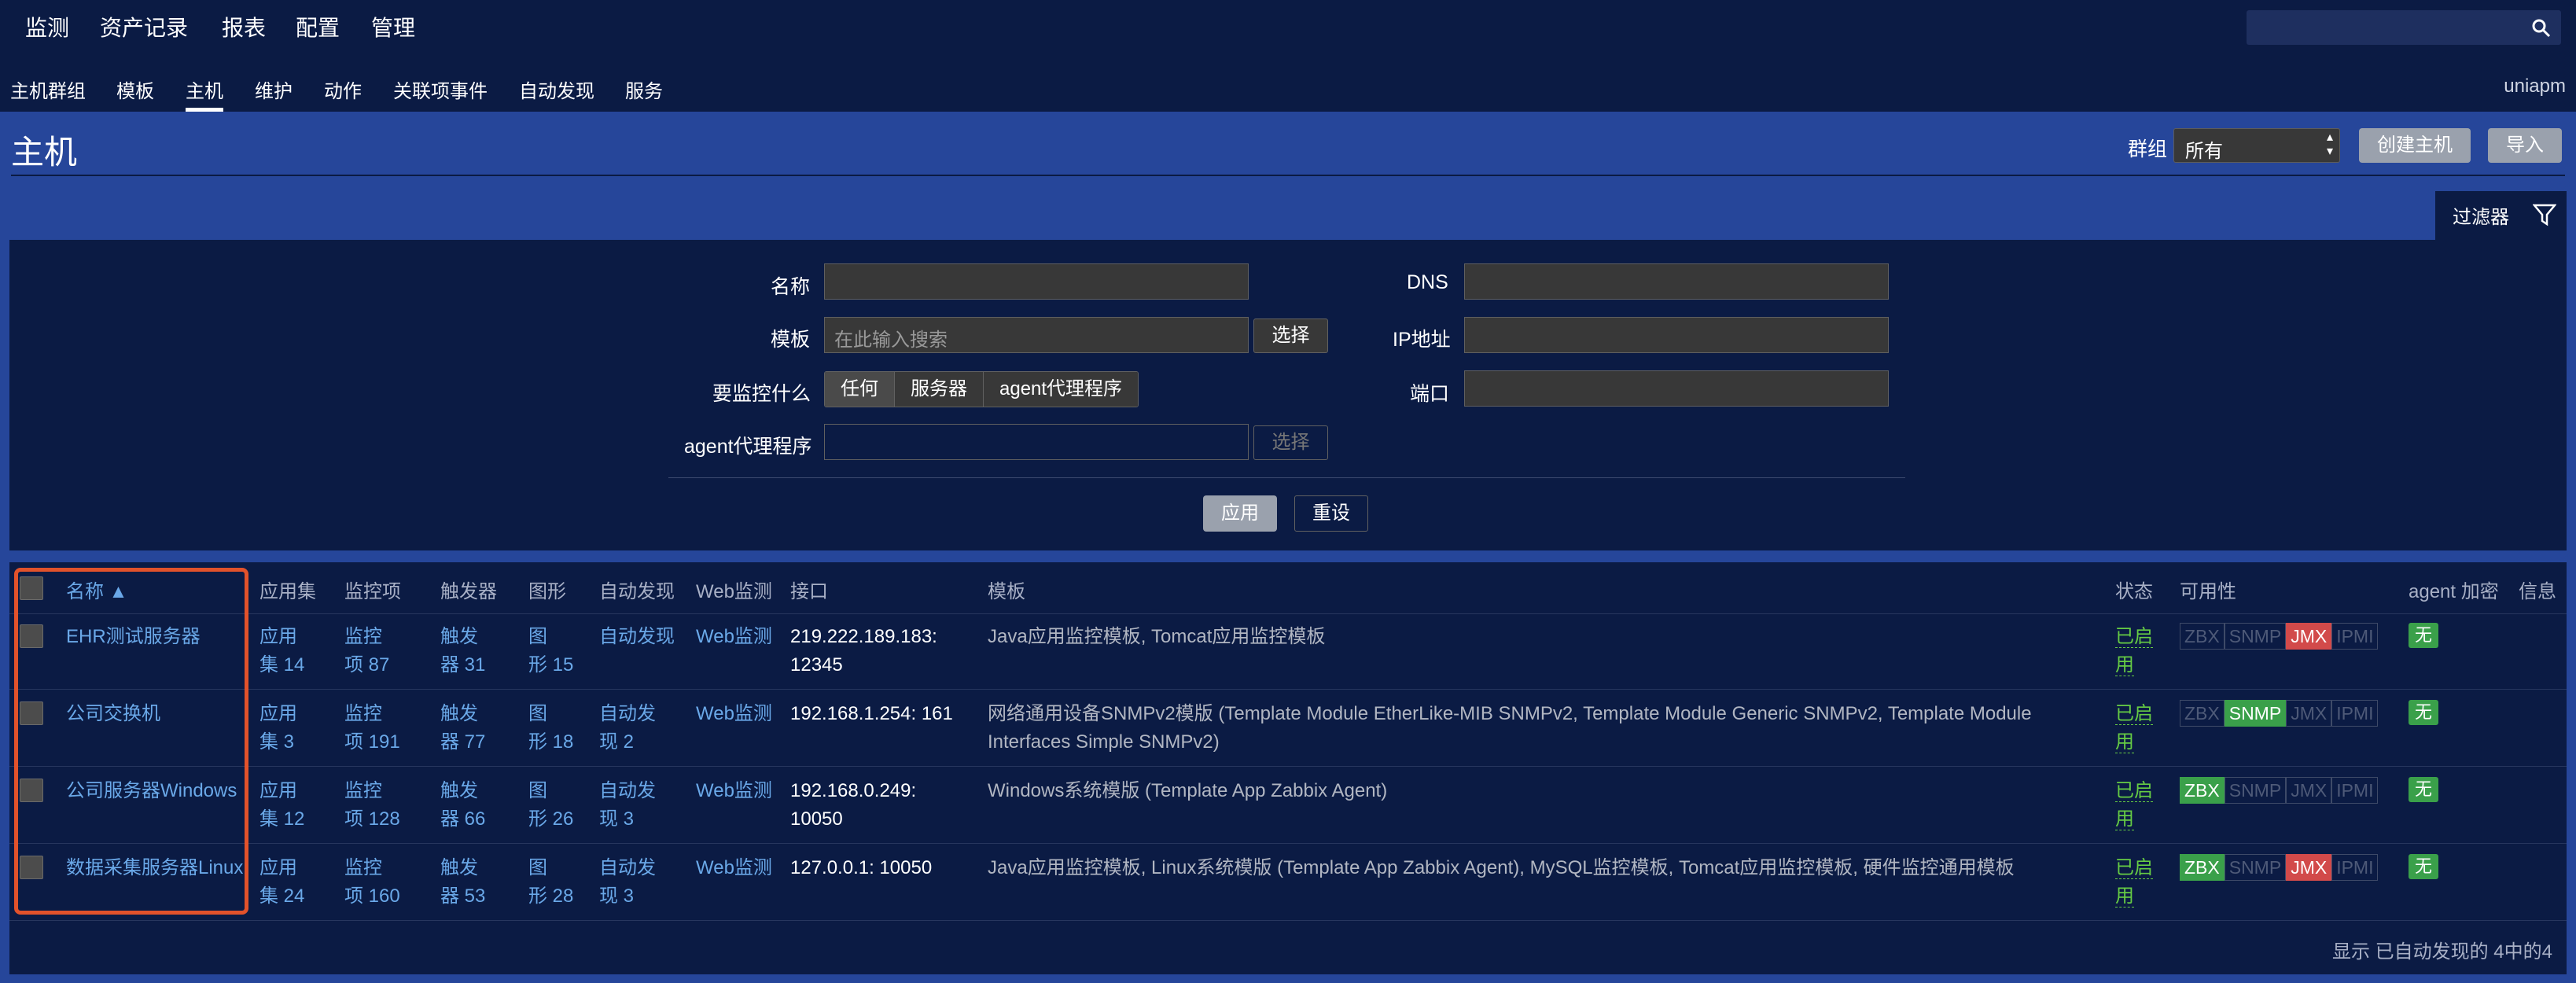 This screenshot has width=2576, height=983. I want to click on sub-correlation: 关联项事件, so click(440, 89).